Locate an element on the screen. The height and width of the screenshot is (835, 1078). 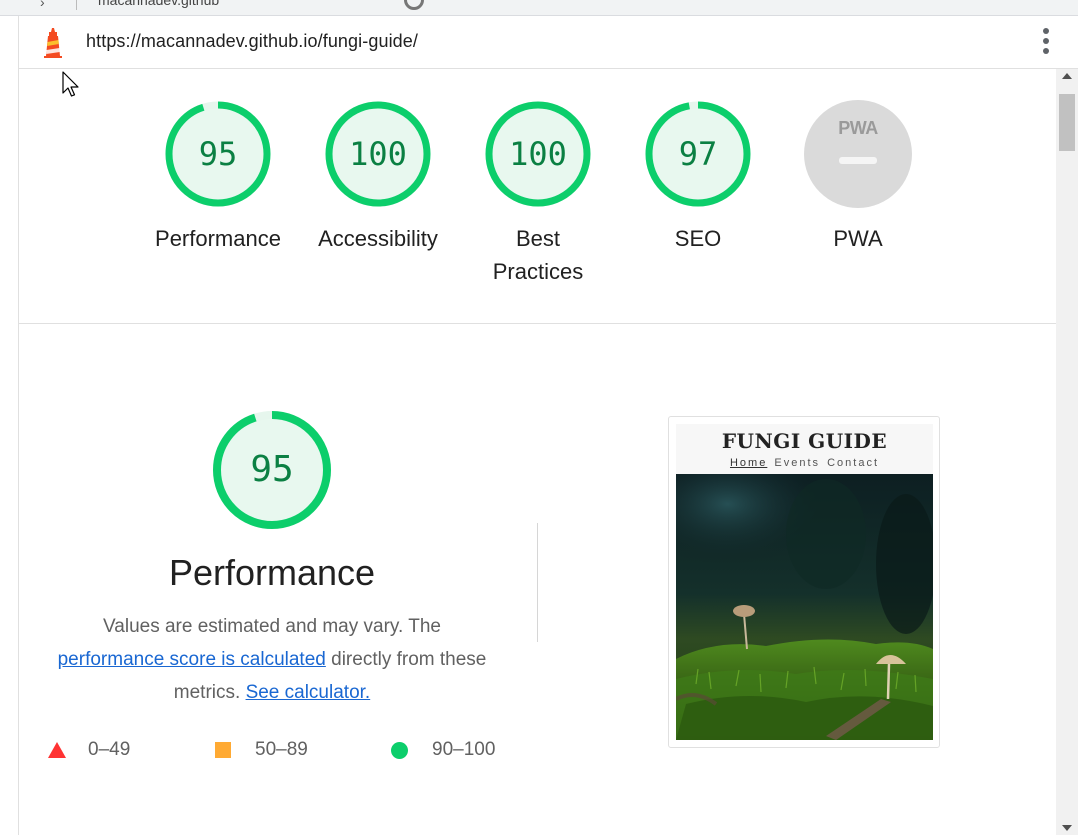
score-scale-legend: 0–49 50–89 90–100 is located at coordinates (283, 750).